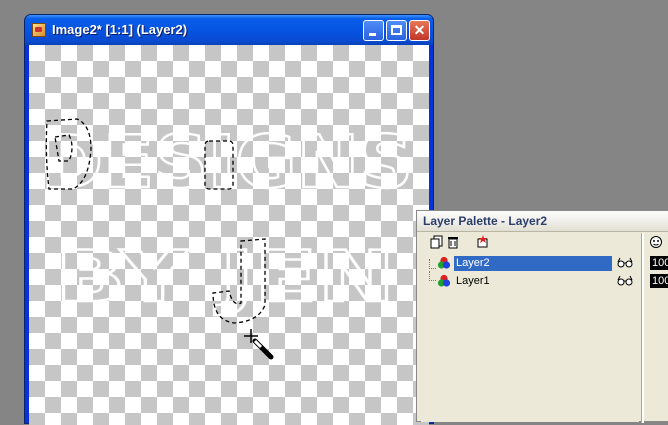  What do you see at coordinates (259, 344) in the screenshot?
I see `magic-wand-cursor-icon` at bounding box center [259, 344].